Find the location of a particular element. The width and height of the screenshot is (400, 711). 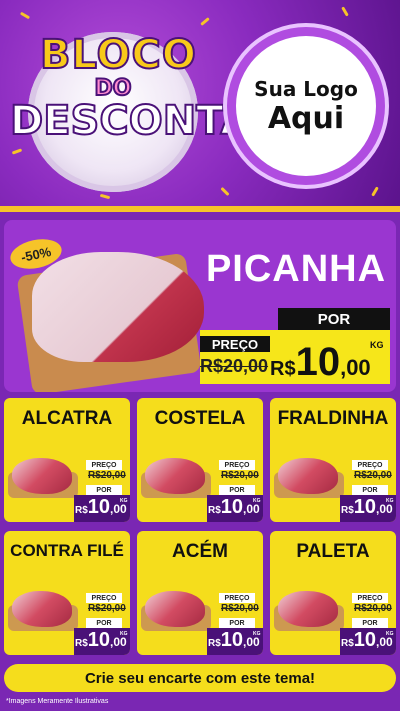

product-card-acem: ACÉM PREÇO R$20,00 POR R$10,00 KG is located at coordinates (200, 593).